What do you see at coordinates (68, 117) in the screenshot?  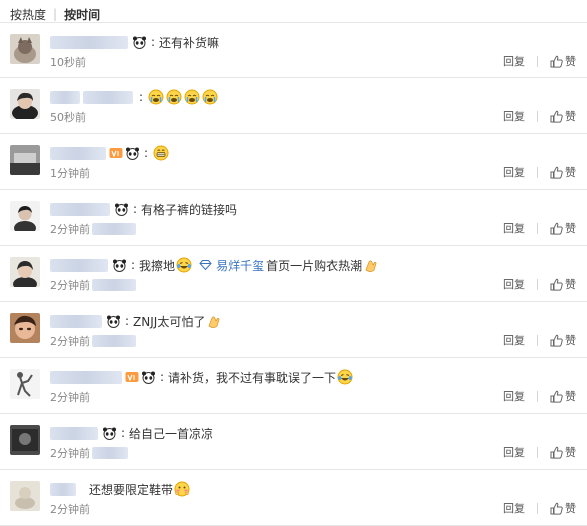 I see `timestamp: 50秒前` at bounding box center [68, 117].